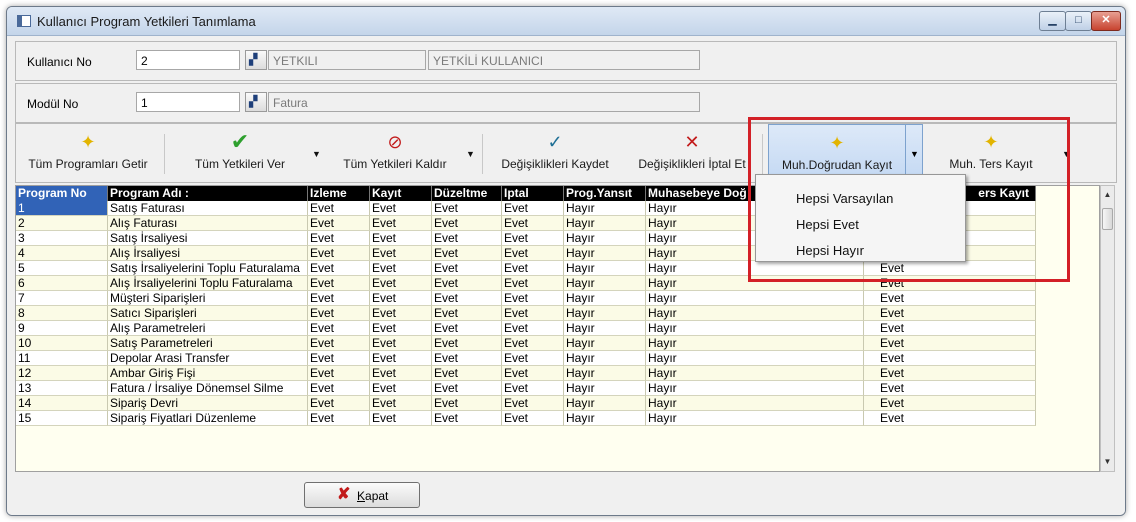  What do you see at coordinates (1107, 328) in the screenshot?
I see `vertical-scrollbar: ▲ ▼` at bounding box center [1107, 328].